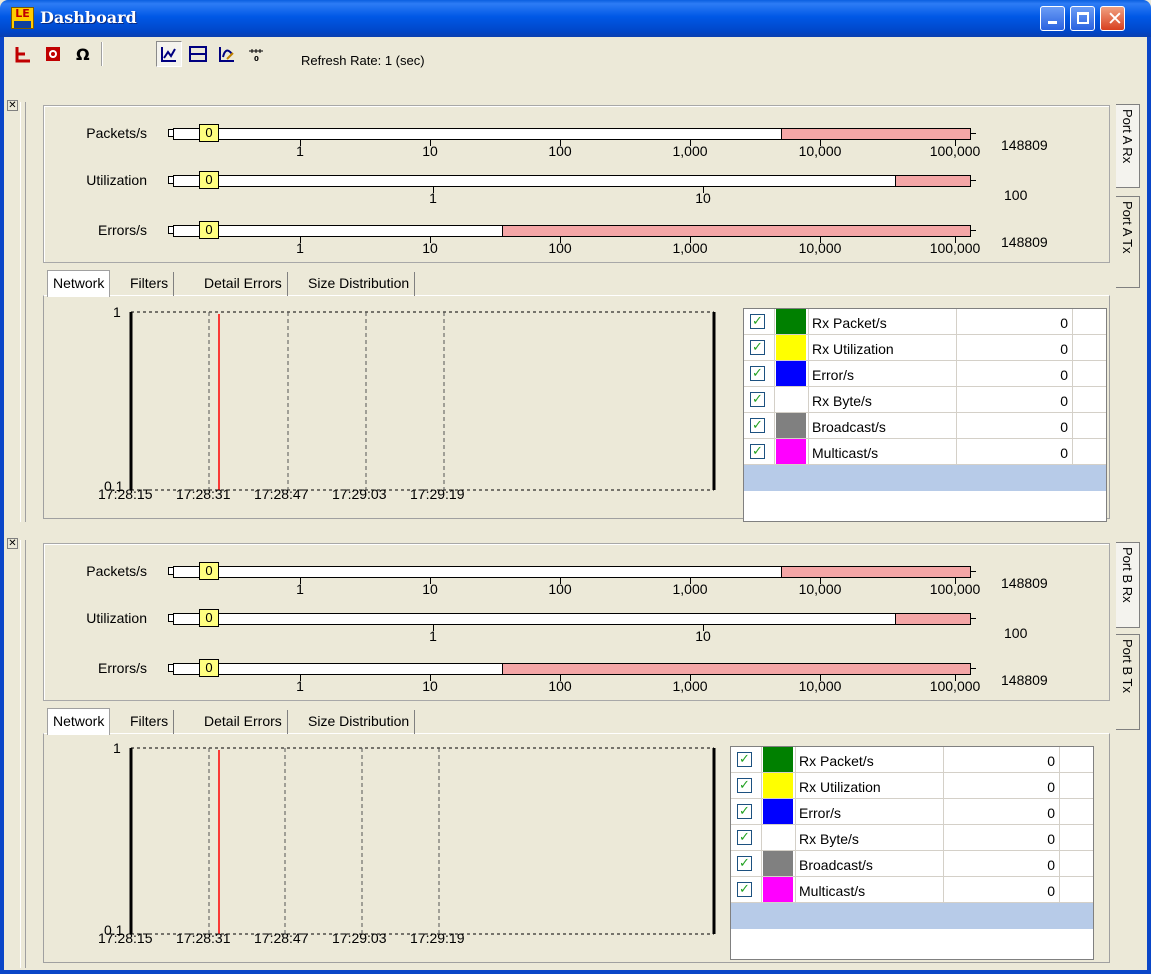  What do you see at coordinates (430, 589) in the screenshot?
I see `meter-tick-label: 10` at bounding box center [430, 589].